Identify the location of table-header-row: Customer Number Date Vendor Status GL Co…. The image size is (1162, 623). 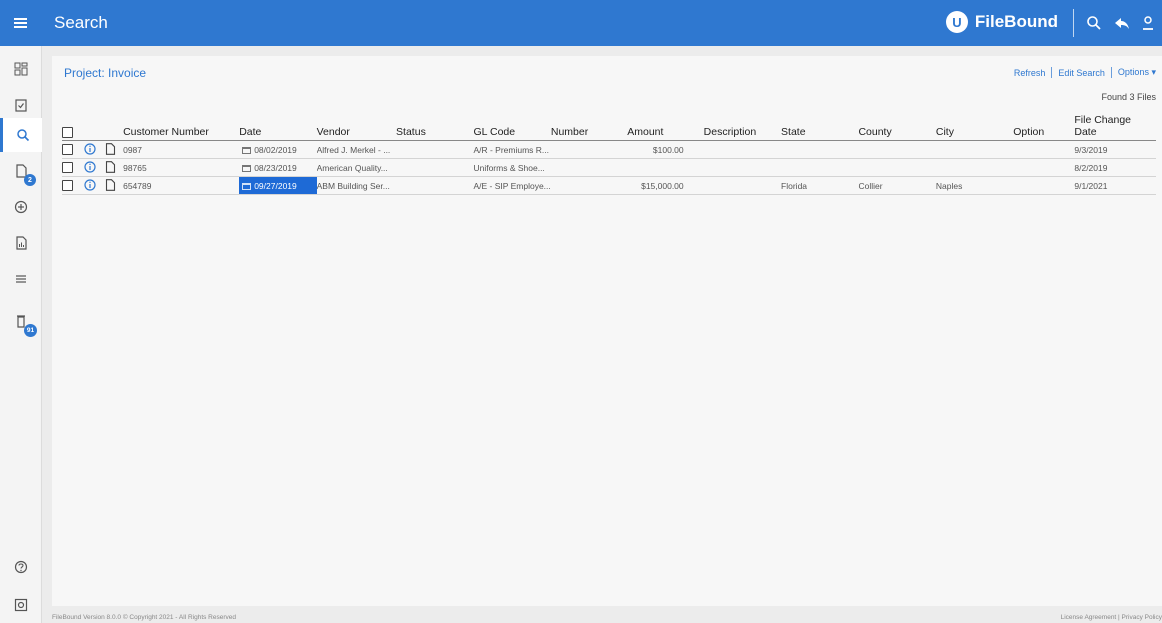
(609, 127).